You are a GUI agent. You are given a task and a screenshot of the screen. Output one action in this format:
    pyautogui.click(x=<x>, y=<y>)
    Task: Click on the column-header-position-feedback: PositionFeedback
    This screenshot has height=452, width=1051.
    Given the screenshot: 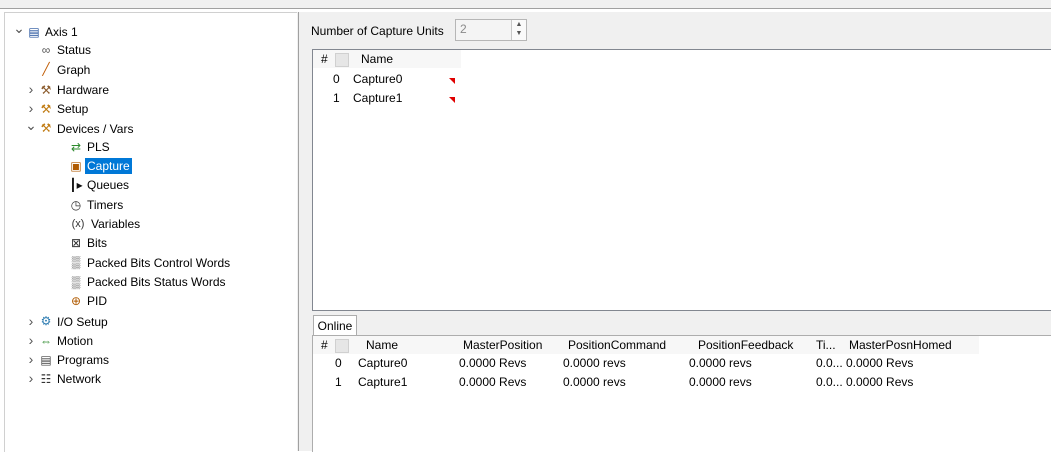 What is the action you would take?
    pyautogui.click(x=745, y=345)
    